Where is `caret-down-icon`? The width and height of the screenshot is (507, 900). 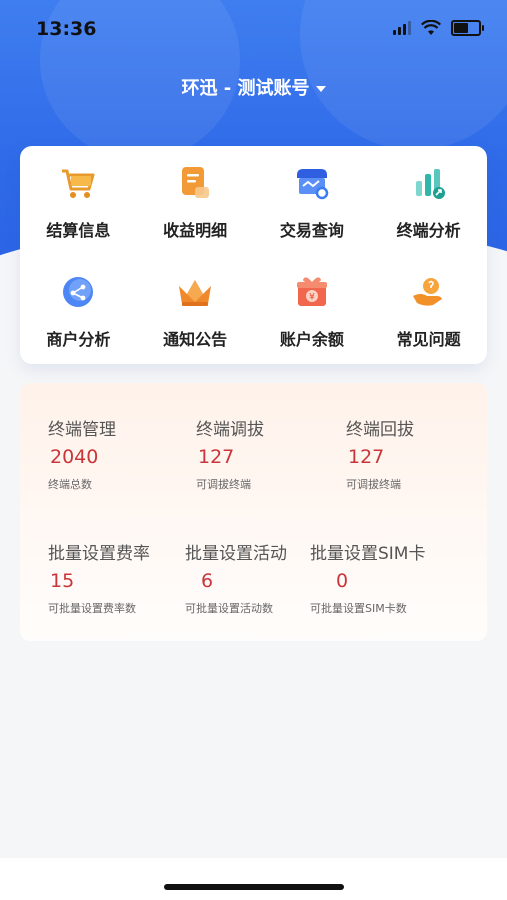
caret-down-icon is located at coordinates (320, 89).